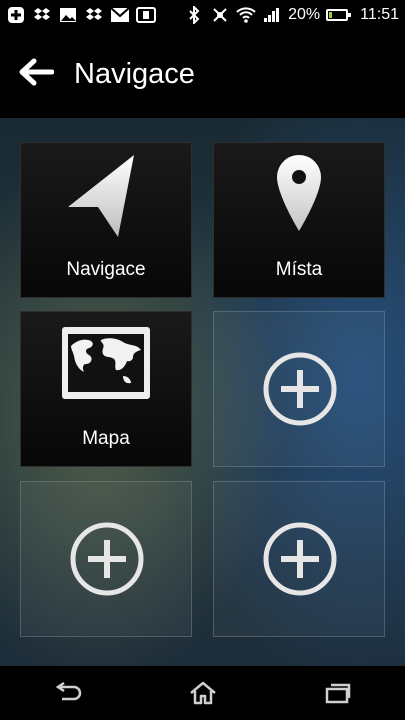  I want to click on home-icon, so click(202, 693).